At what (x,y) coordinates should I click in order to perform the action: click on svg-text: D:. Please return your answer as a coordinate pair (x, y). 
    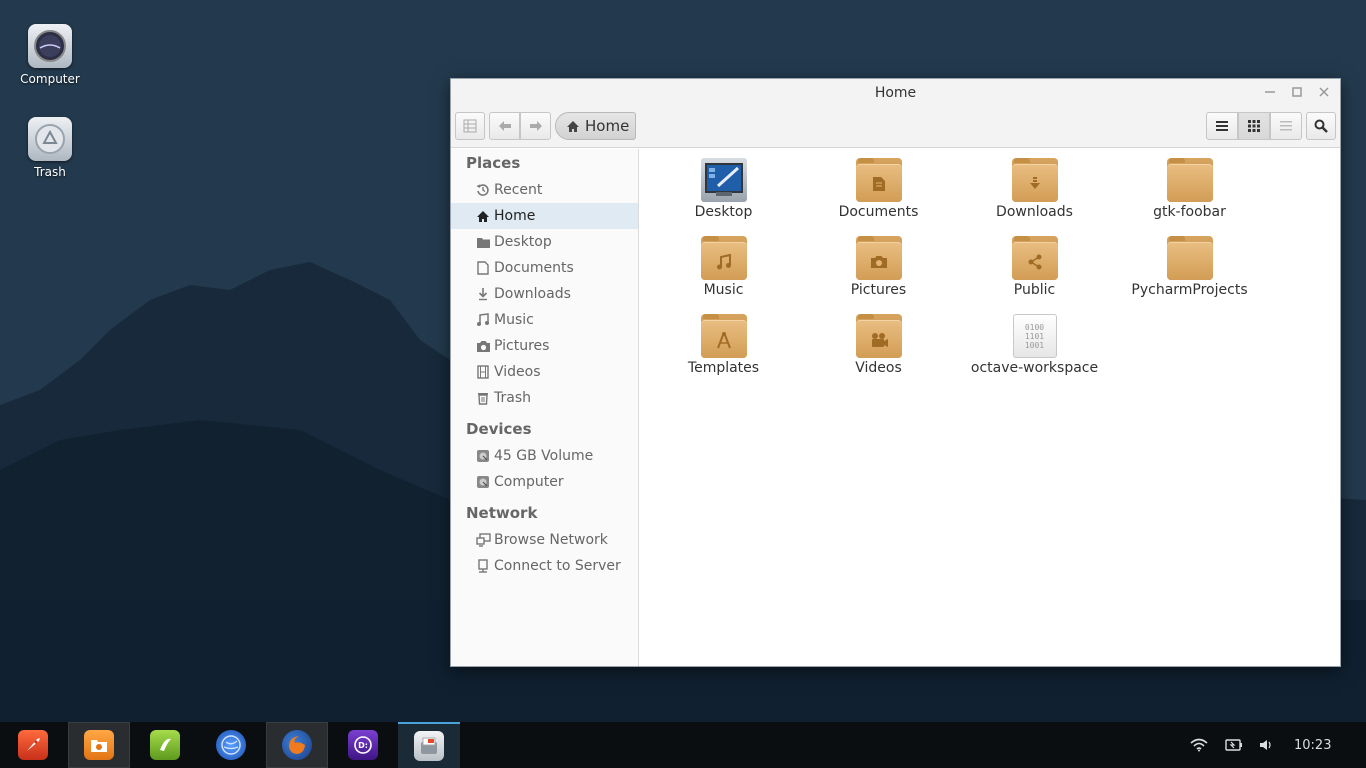
    Looking at the image, I should click on (363, 745).